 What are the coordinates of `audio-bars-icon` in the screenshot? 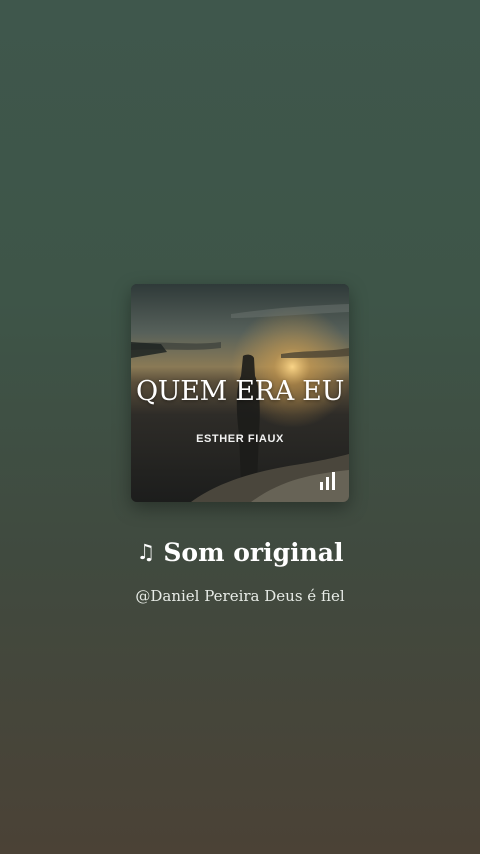 It's located at (327, 481).